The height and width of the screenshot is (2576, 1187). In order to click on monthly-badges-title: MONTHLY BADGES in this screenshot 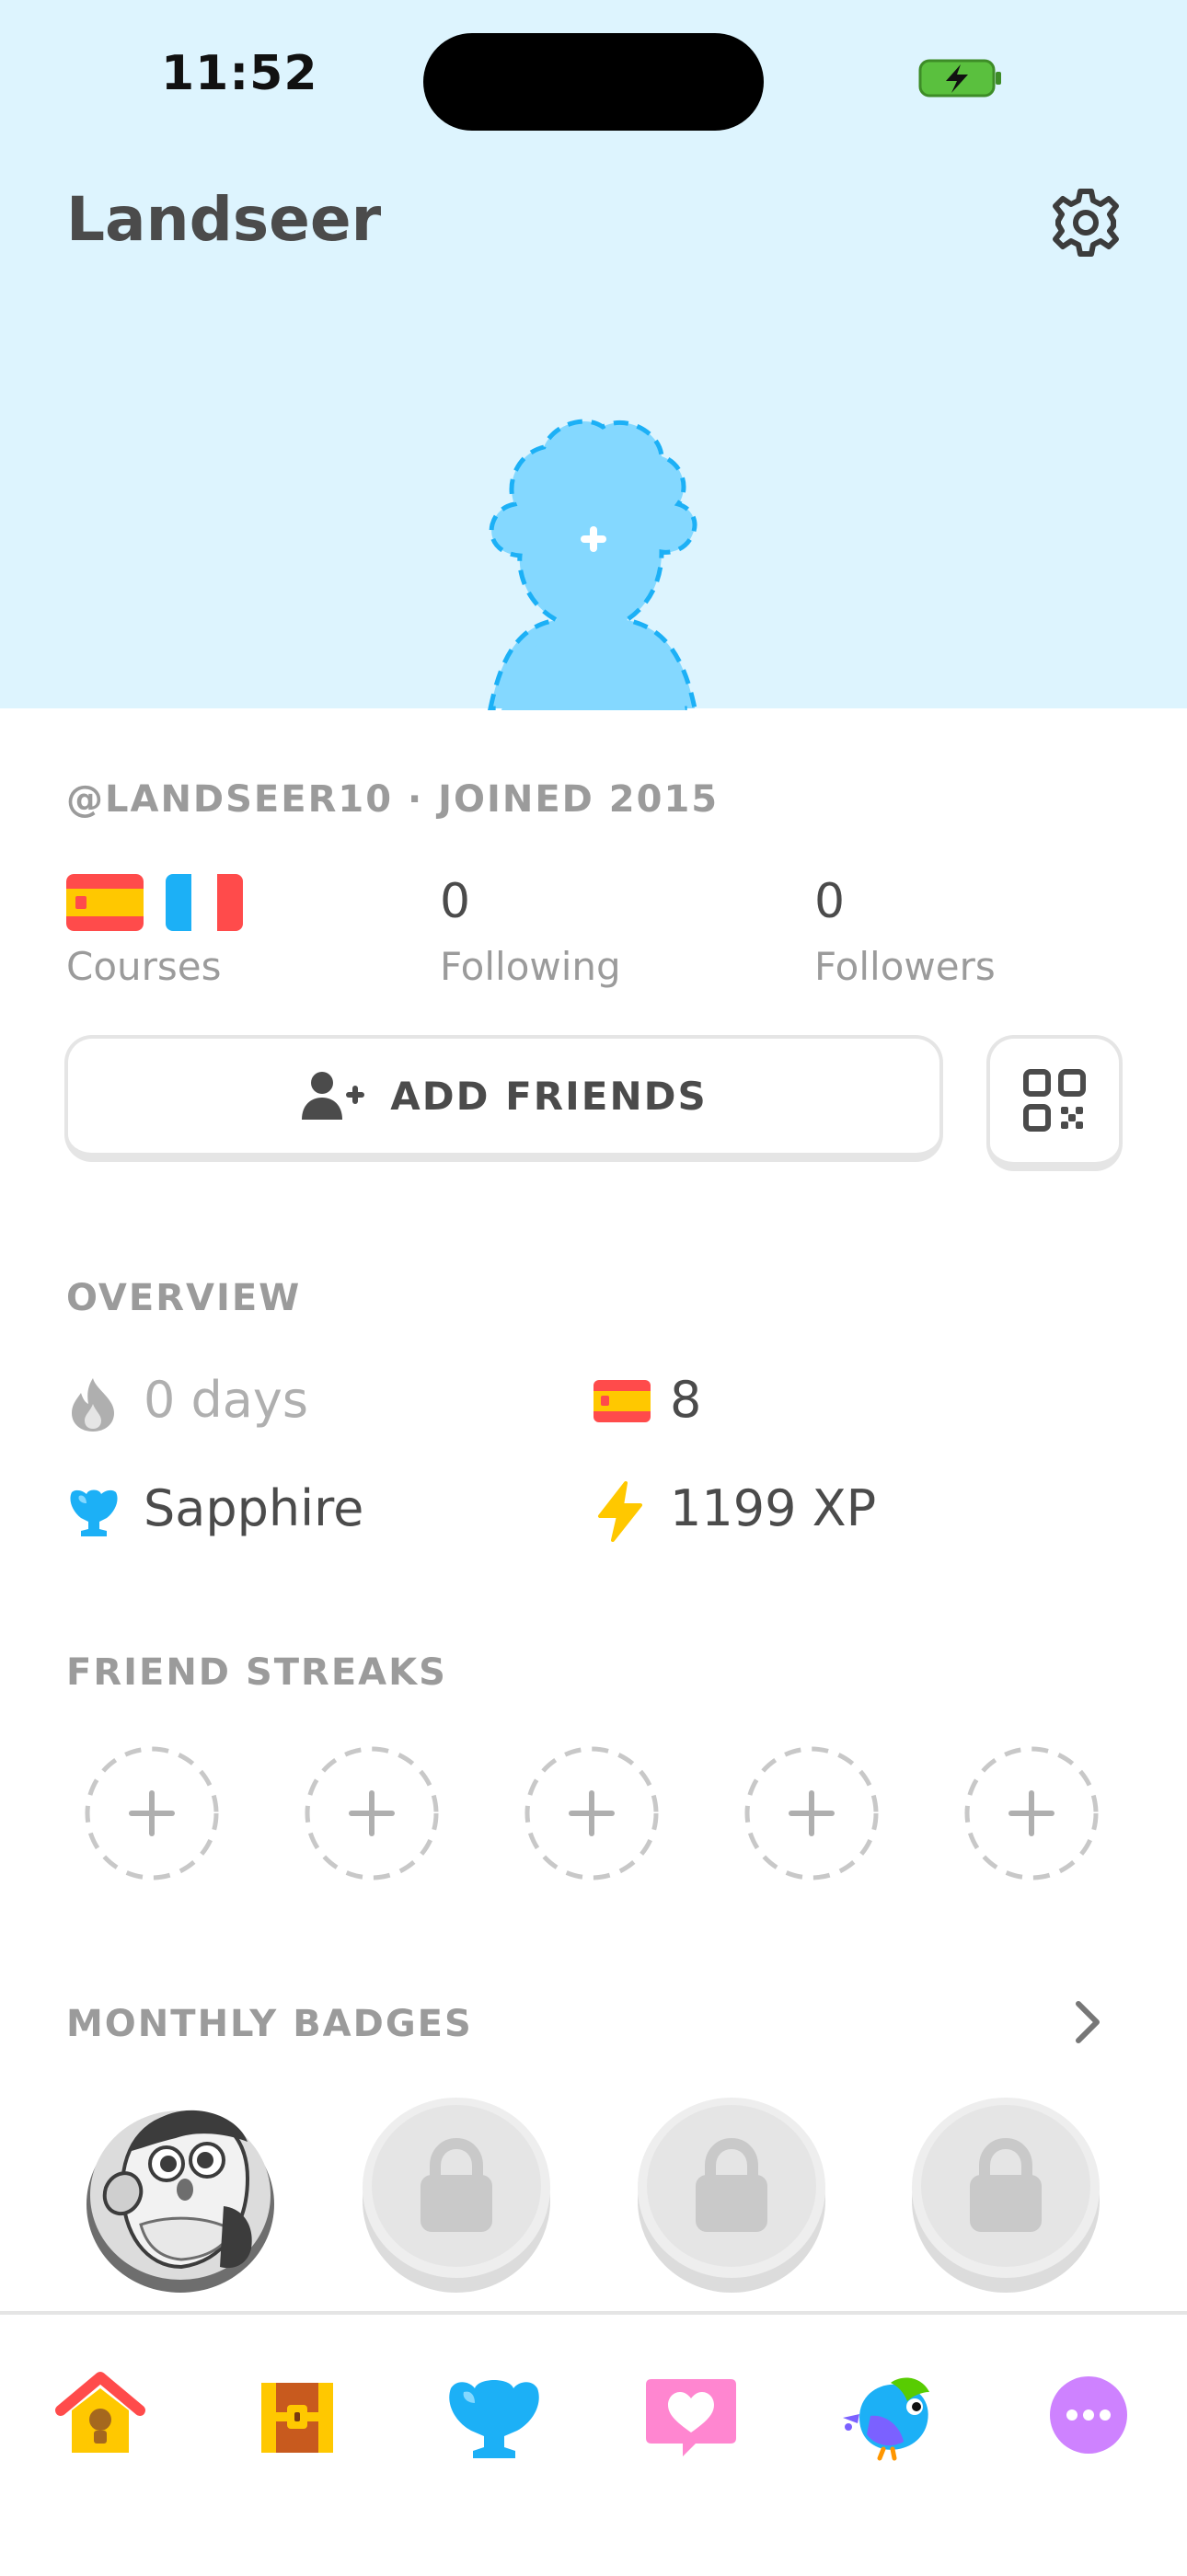, I will do `click(269, 2024)`.